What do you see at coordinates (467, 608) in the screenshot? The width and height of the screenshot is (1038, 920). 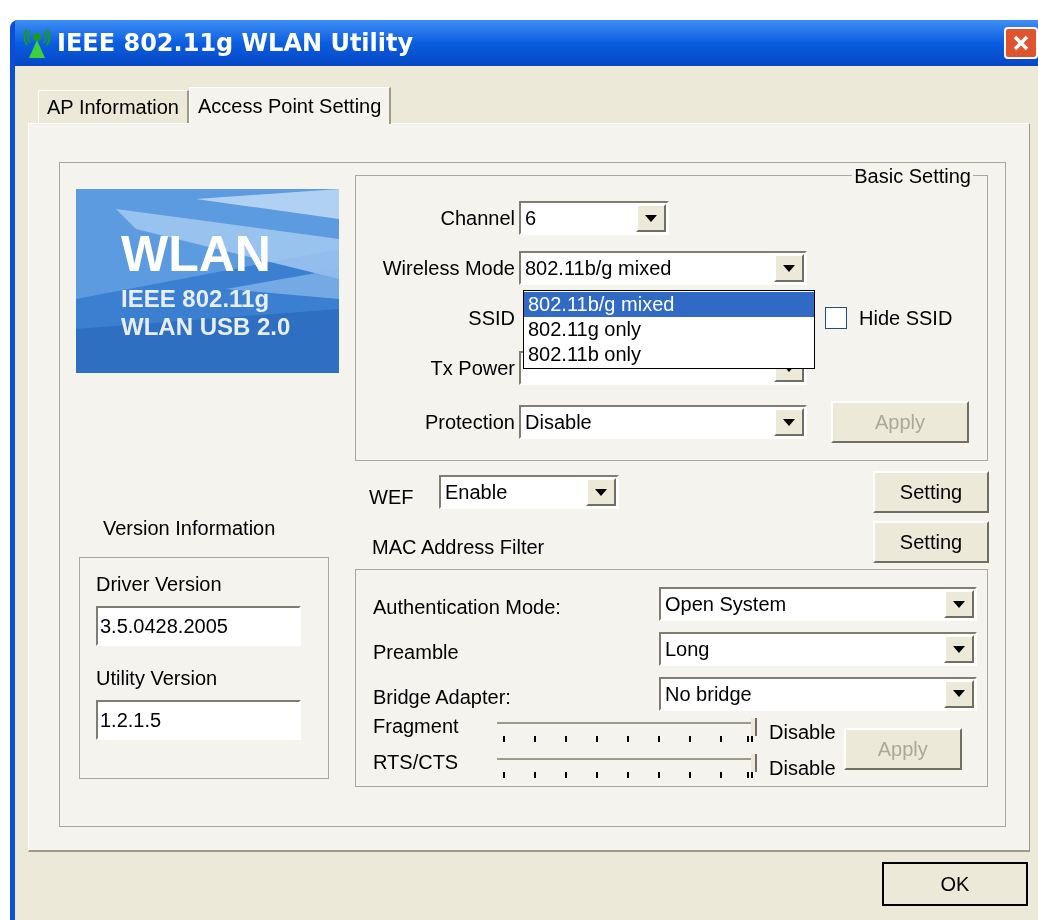 I see `field-label: Authentication Mode:` at bounding box center [467, 608].